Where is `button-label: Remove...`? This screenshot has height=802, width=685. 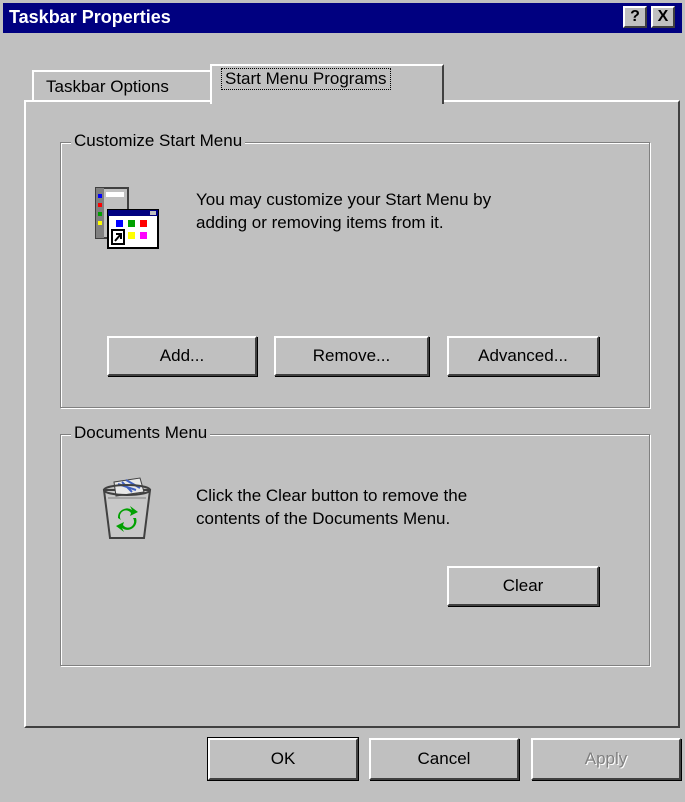 button-label: Remove... is located at coordinates (351, 355).